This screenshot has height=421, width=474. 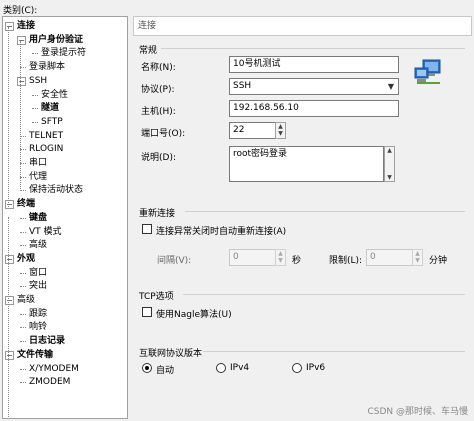 I want to click on tree-item: 串口, so click(x=38, y=163).